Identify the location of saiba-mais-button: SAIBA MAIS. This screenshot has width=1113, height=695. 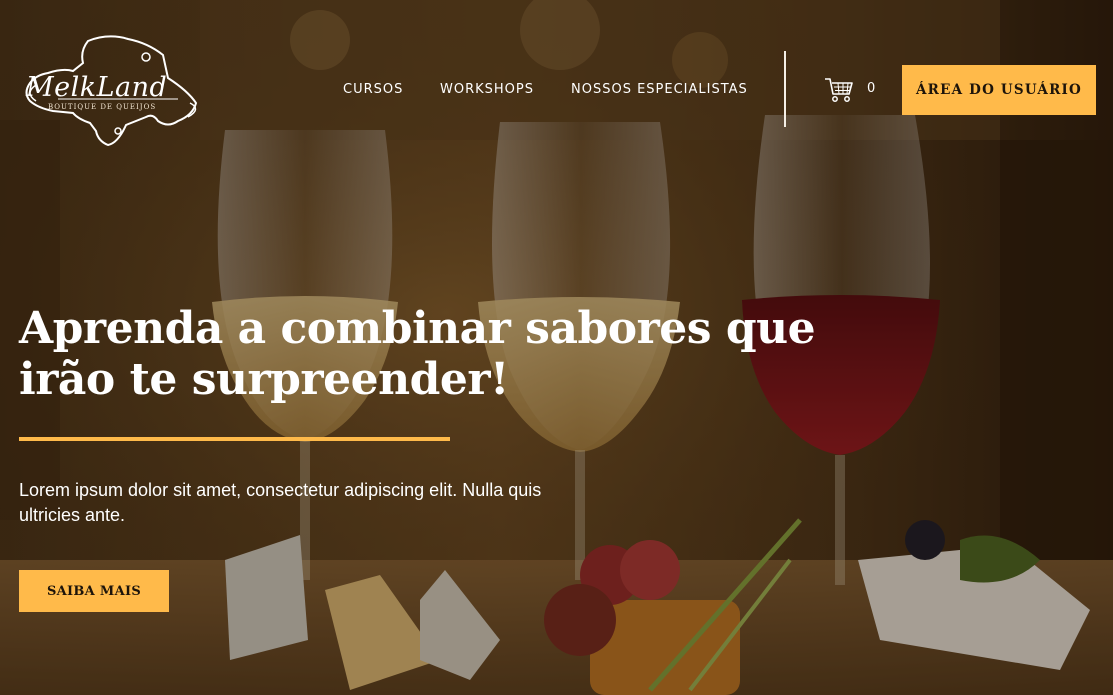
(94, 591).